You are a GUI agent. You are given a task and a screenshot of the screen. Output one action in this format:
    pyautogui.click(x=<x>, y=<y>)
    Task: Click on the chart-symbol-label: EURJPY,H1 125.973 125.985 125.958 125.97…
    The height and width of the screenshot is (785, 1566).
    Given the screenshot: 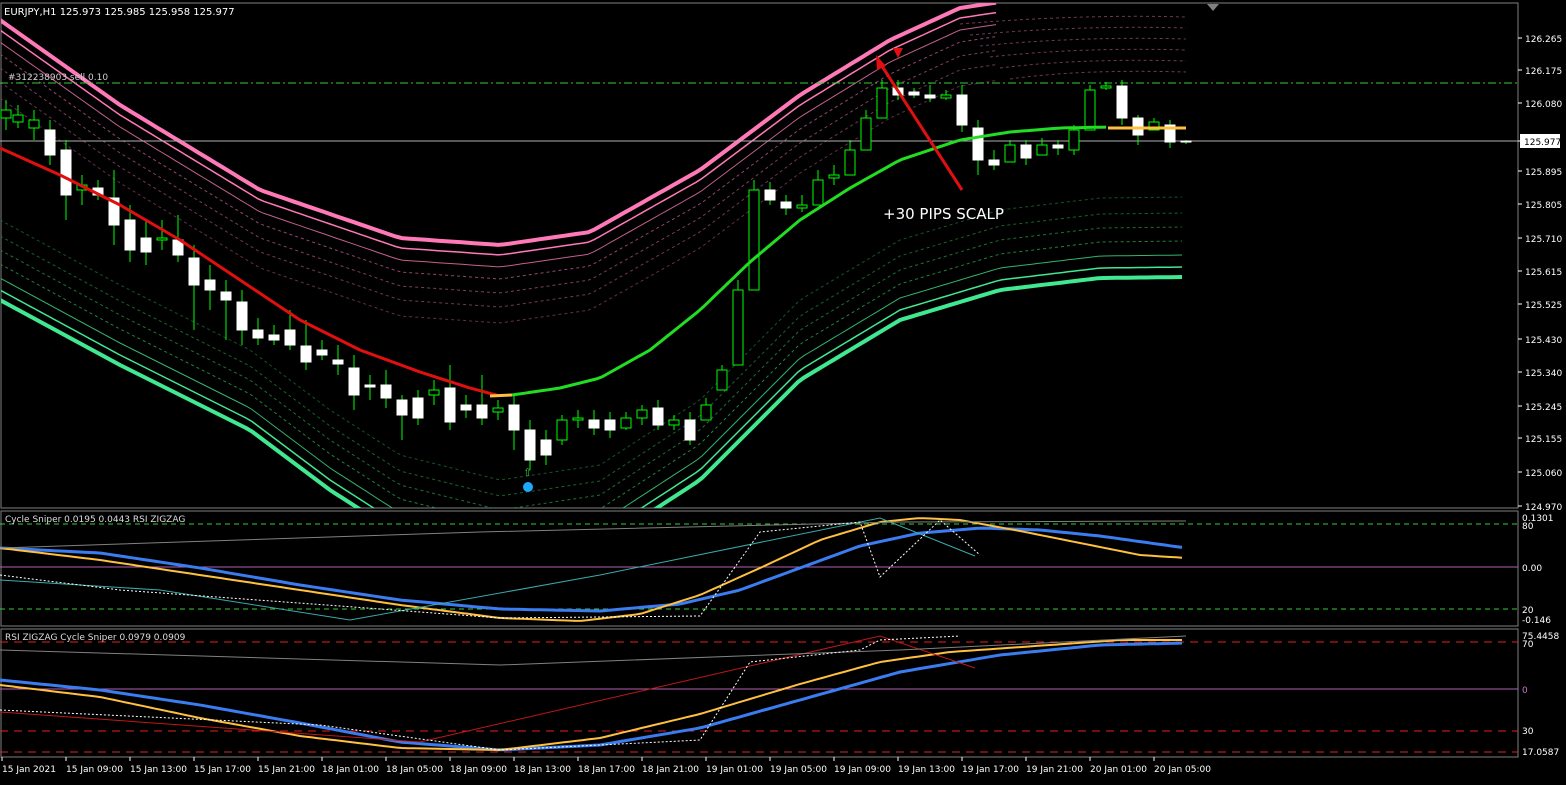 What is the action you would take?
    pyautogui.click(x=119, y=12)
    